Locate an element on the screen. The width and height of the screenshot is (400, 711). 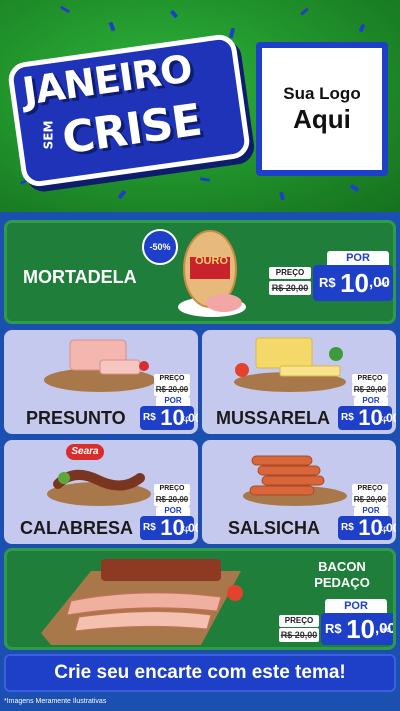
logo-text-line1: Sua Logo is located at coordinates (322, 93).